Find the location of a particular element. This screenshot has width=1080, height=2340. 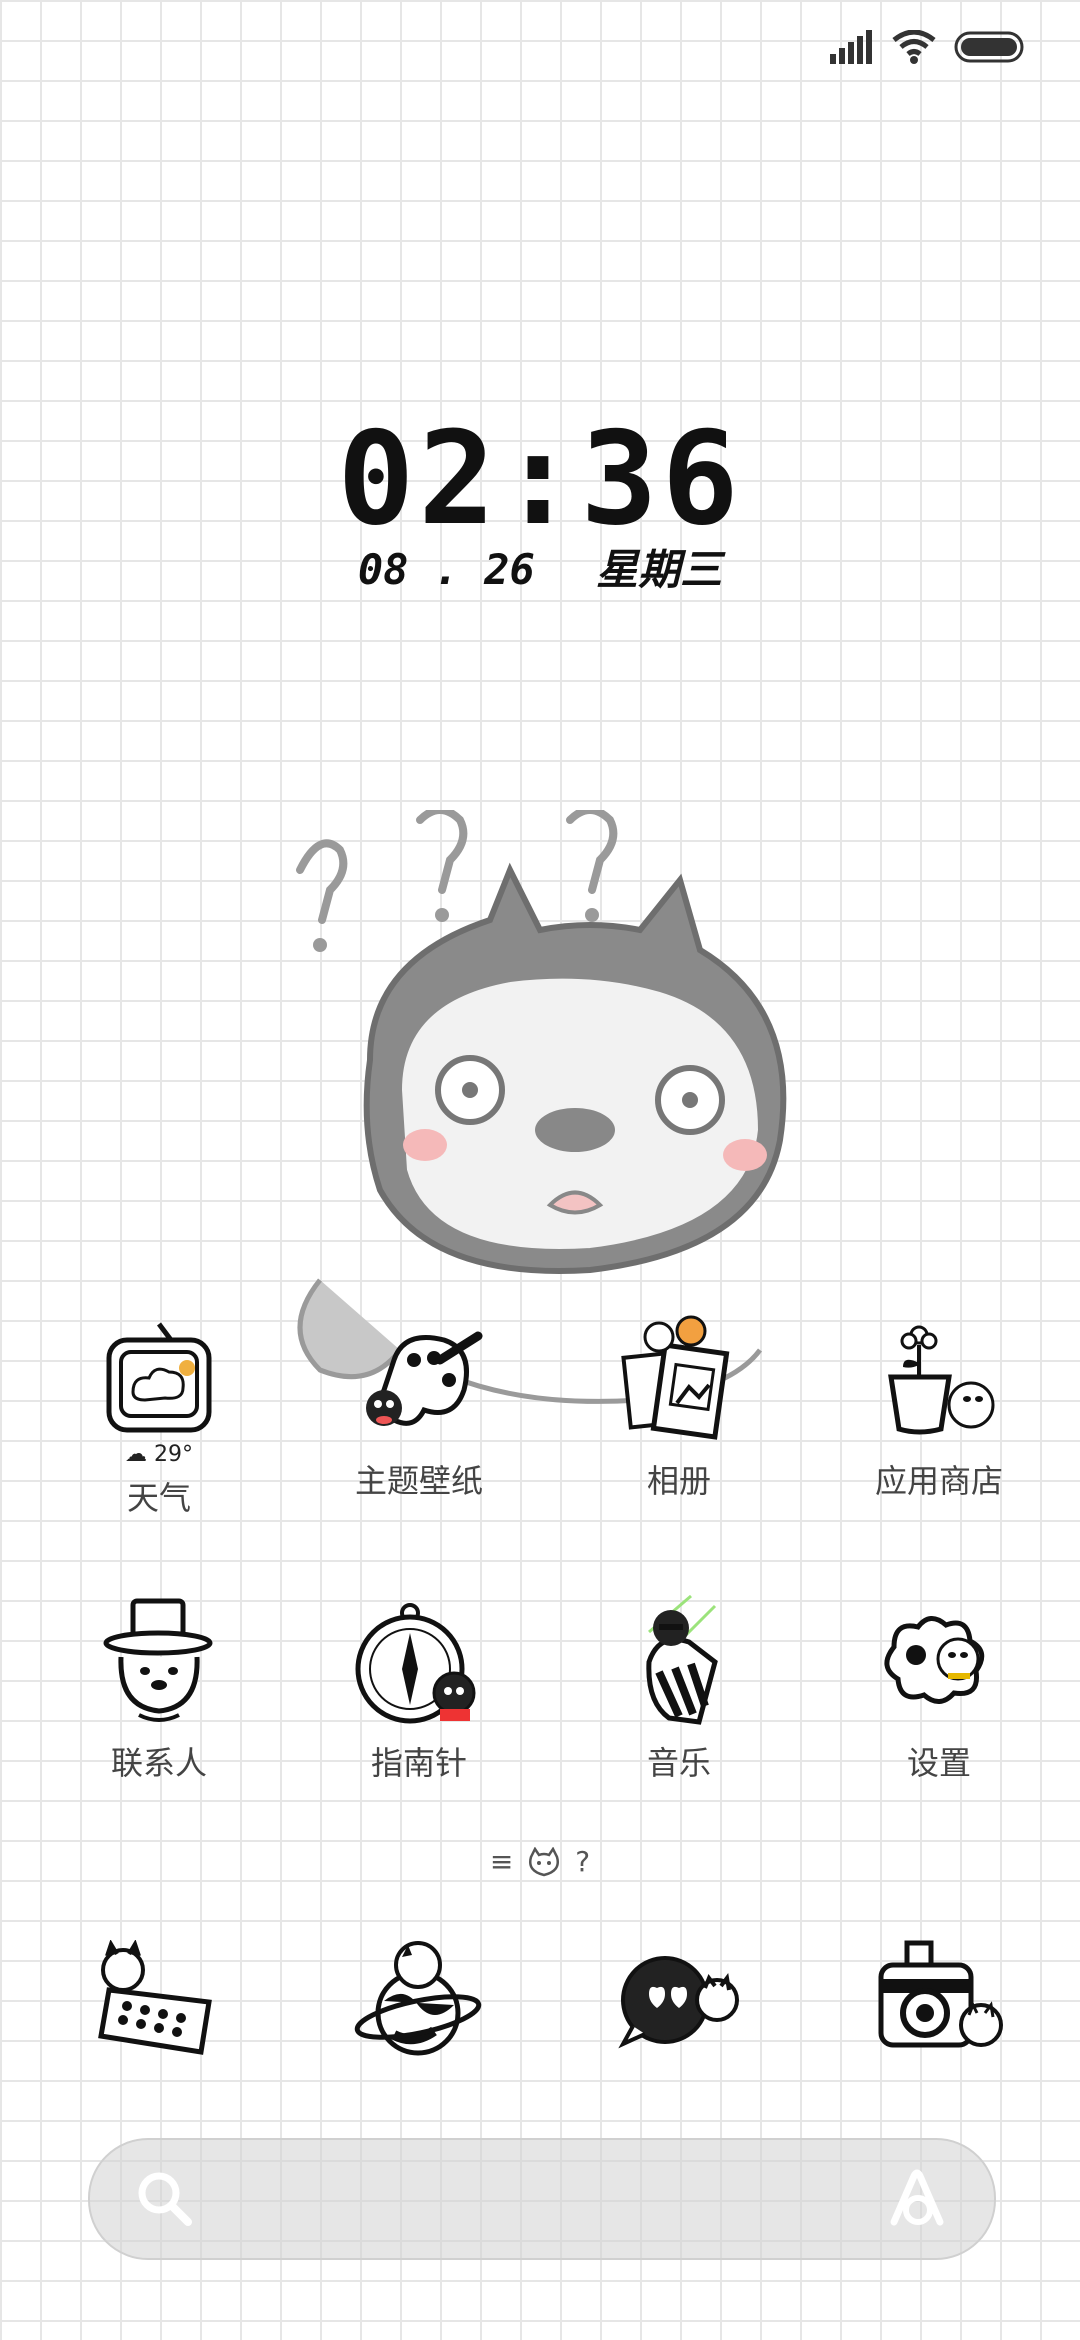

app-contacts: 联系人 is located at coordinates (159, 1733).